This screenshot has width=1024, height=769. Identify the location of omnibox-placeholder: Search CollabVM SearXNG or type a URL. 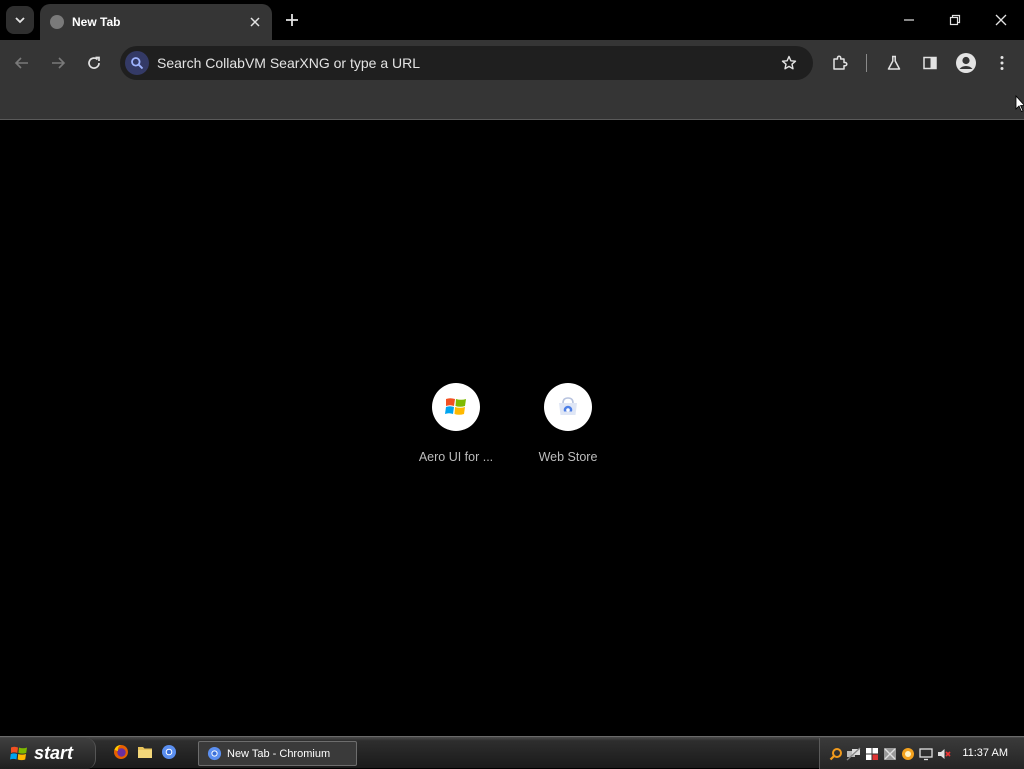
(466, 63).